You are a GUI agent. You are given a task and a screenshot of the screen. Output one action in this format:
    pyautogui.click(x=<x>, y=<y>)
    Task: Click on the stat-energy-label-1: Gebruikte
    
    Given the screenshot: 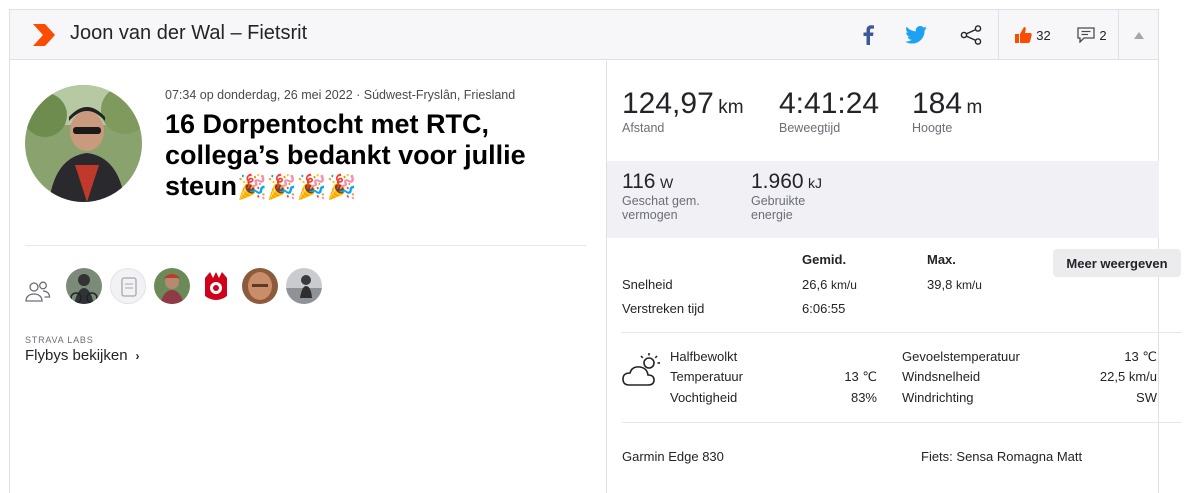 What is the action you would take?
    pyautogui.click(x=778, y=201)
    